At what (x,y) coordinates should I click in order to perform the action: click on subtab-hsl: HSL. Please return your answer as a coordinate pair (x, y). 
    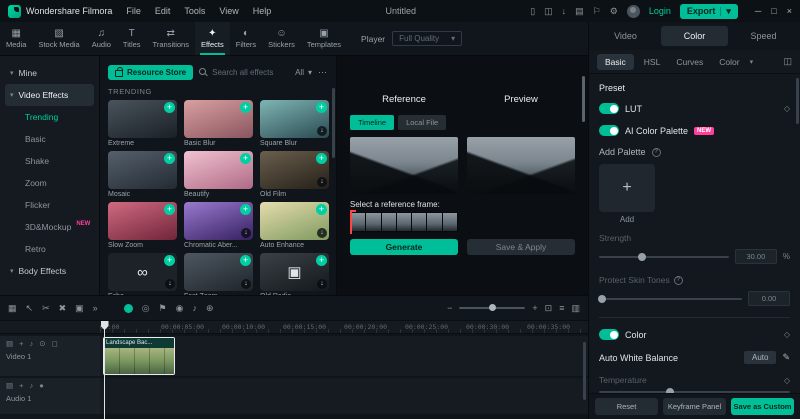
    Looking at the image, I should click on (652, 62).